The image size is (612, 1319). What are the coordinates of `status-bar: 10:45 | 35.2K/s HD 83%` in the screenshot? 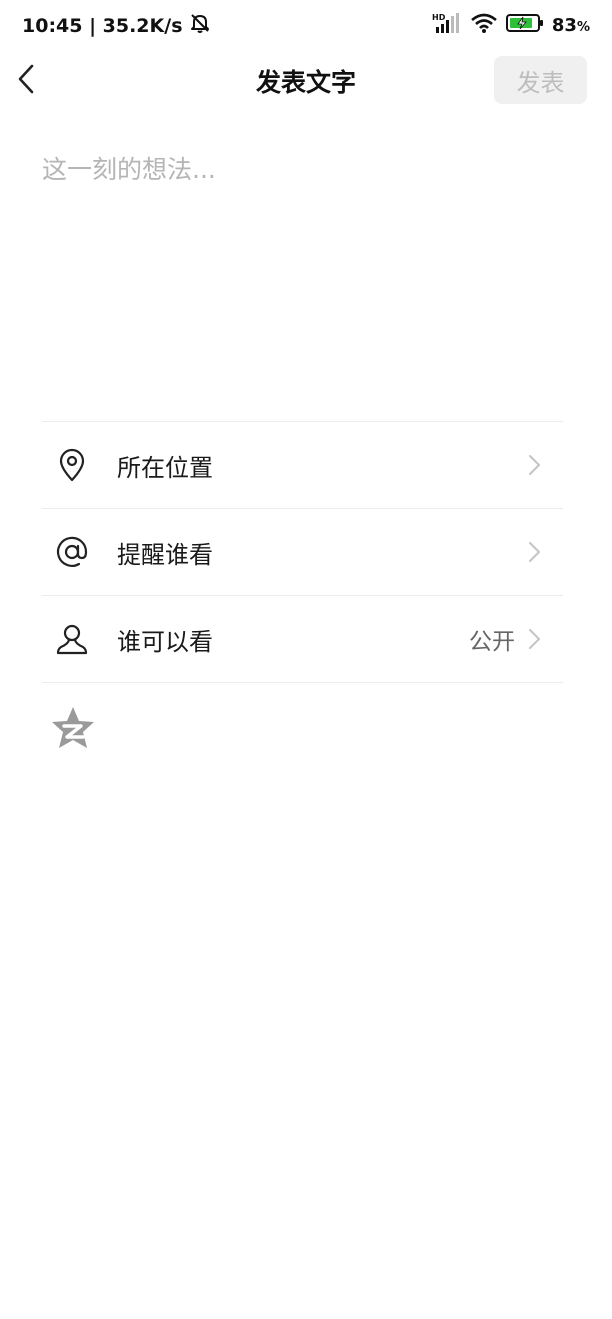 It's located at (306, 25).